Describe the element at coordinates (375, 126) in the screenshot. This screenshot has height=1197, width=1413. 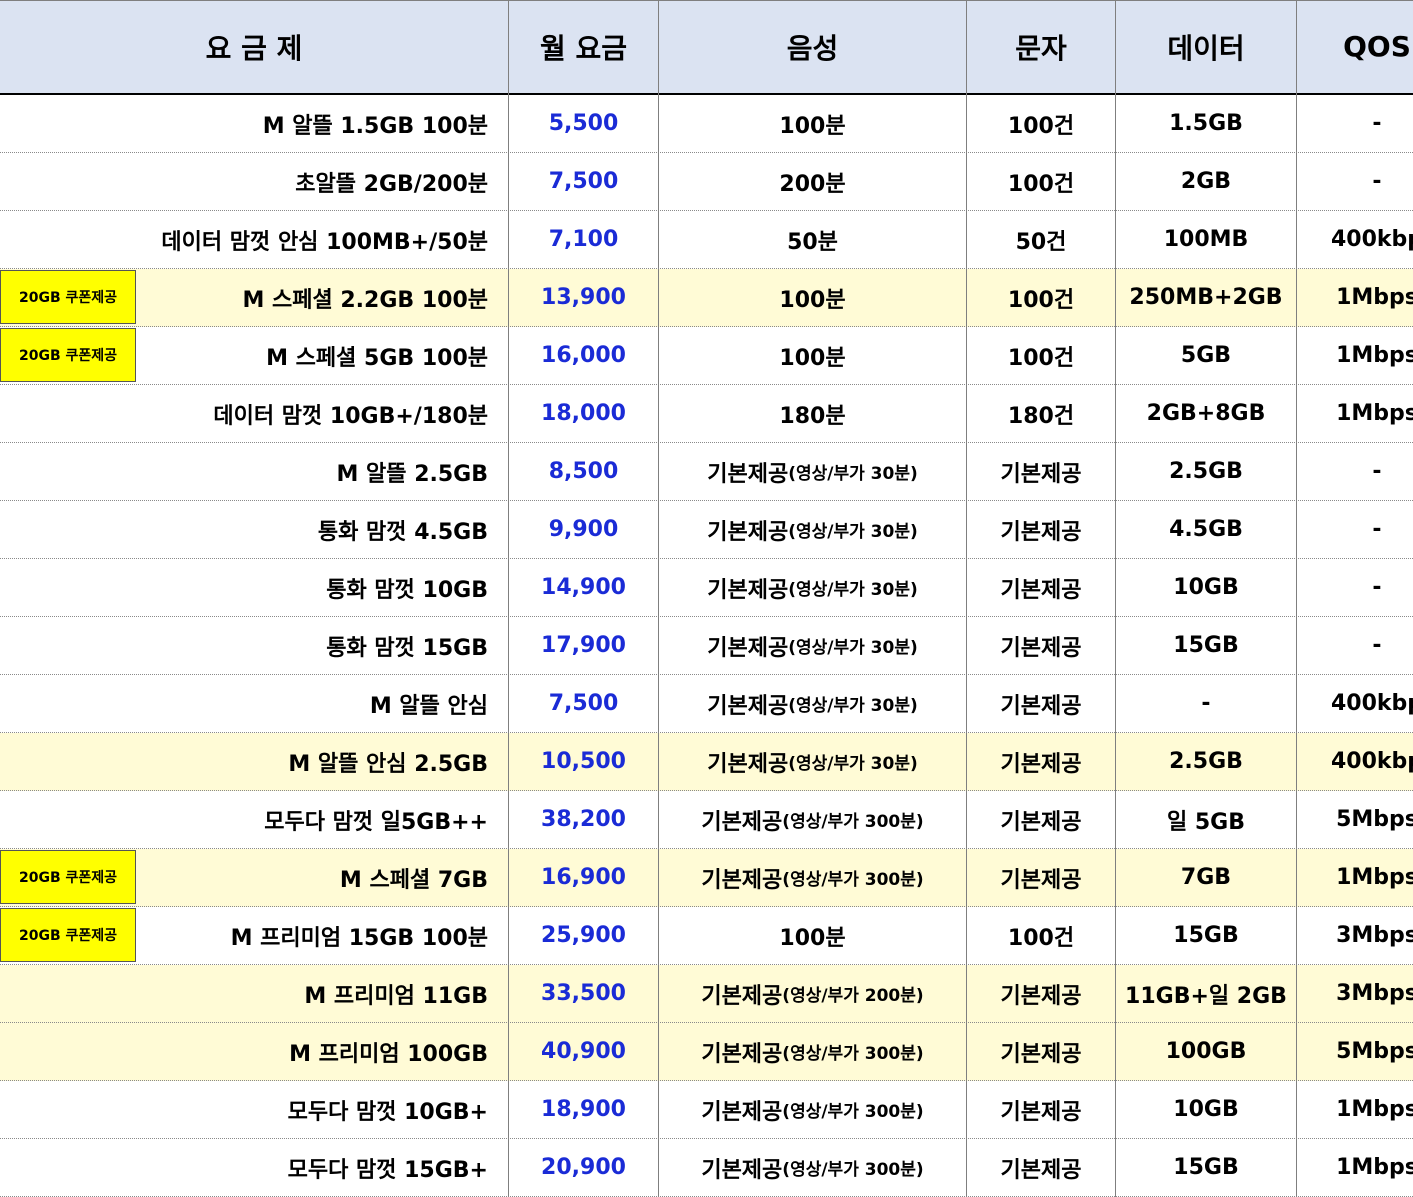
I see `plan-name: M 알뜰 1.5GB 100분` at that location.